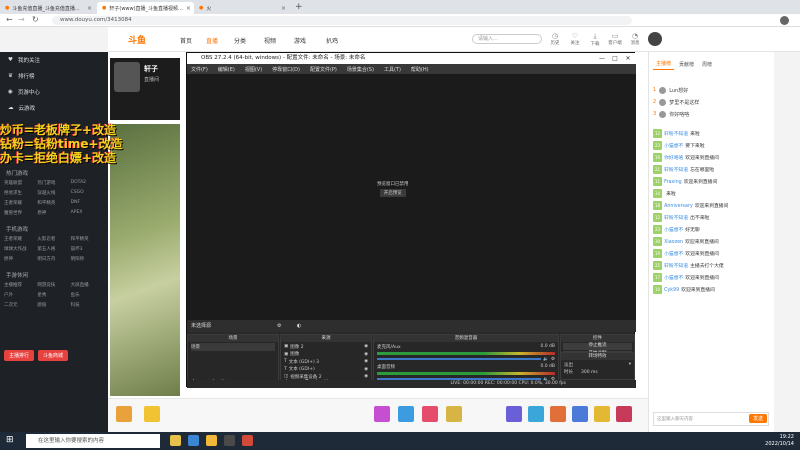 Image resolution: width=800 pixels, height=450 pixels. I want to click on game-link: 崩坏3, so click(87, 249).